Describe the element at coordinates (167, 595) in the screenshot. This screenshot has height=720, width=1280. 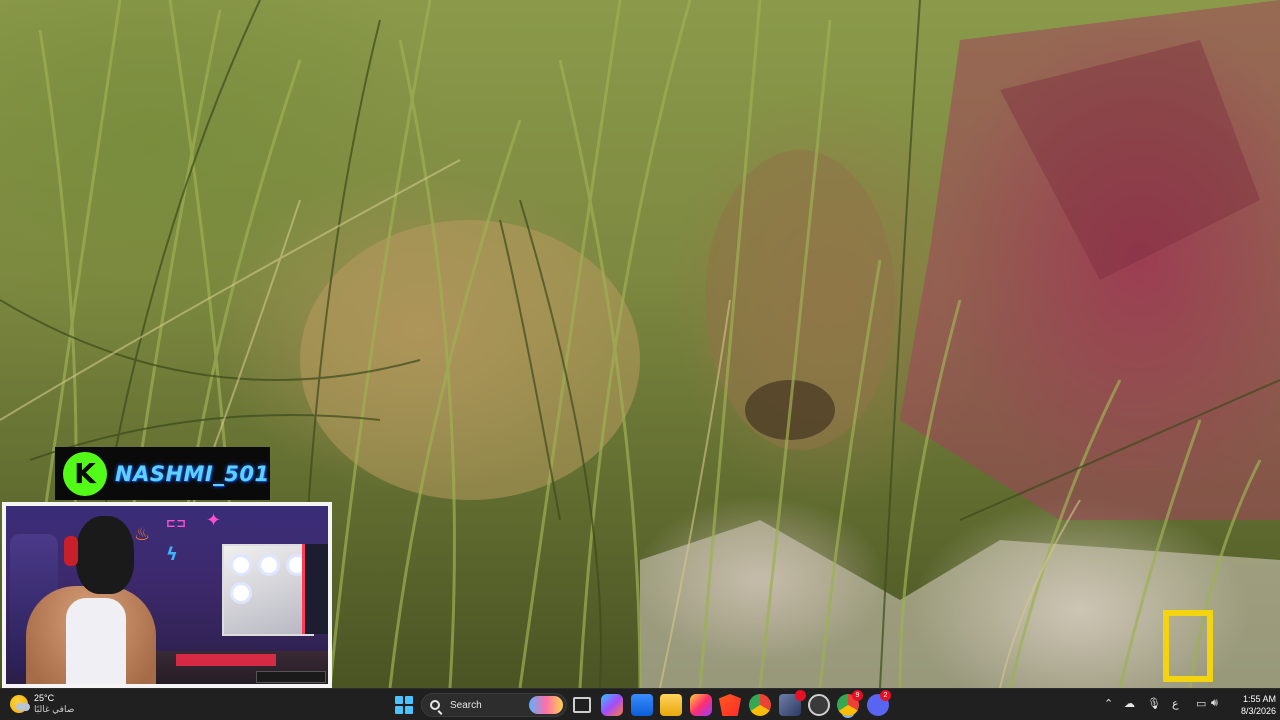
I see `webcam-feed: ♨ ⊏⊐ ✦ ϟ` at that location.